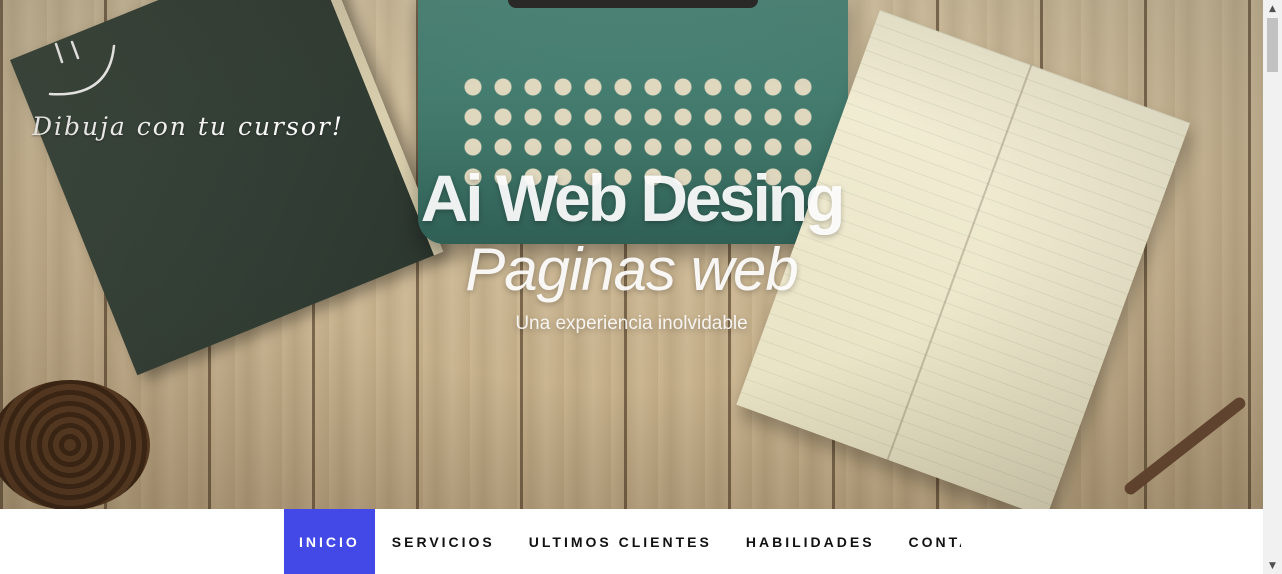 This screenshot has width=1282, height=574. What do you see at coordinates (633, 198) in the screenshot?
I see `hero-title: Ai Web Desing` at bounding box center [633, 198].